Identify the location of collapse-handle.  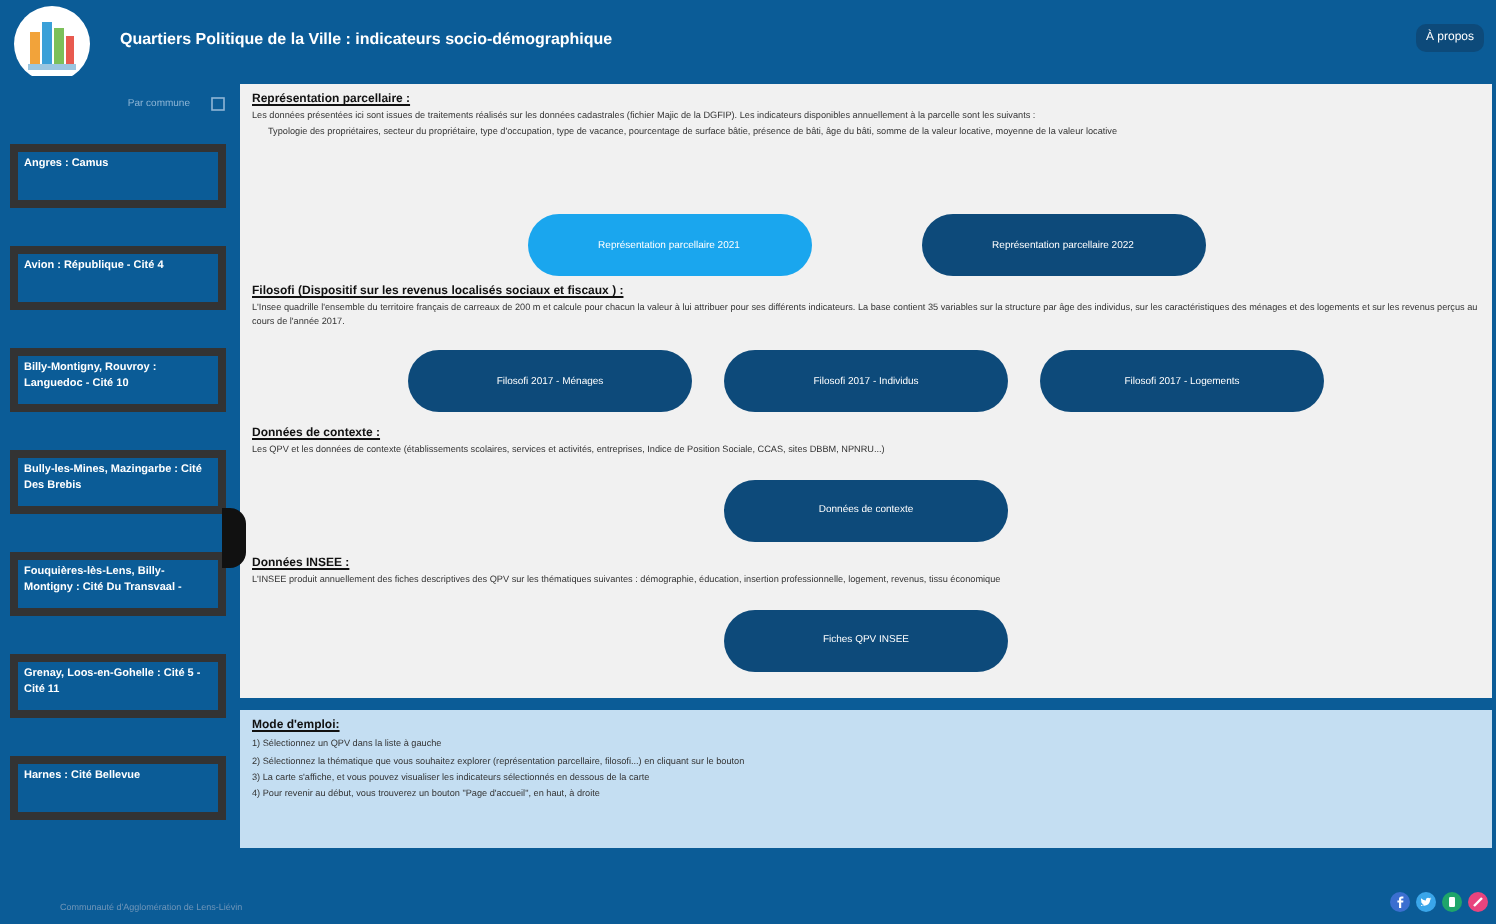
(234, 538).